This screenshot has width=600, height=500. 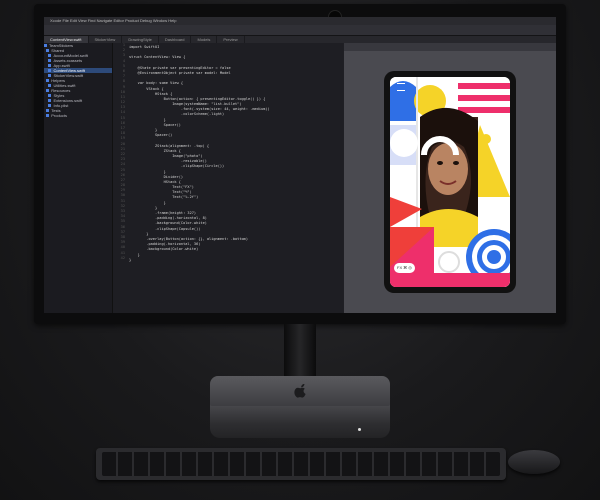 What do you see at coordinates (66, 39) in the screenshot?
I see `tab-contentview: ContentView.swift` at bounding box center [66, 39].